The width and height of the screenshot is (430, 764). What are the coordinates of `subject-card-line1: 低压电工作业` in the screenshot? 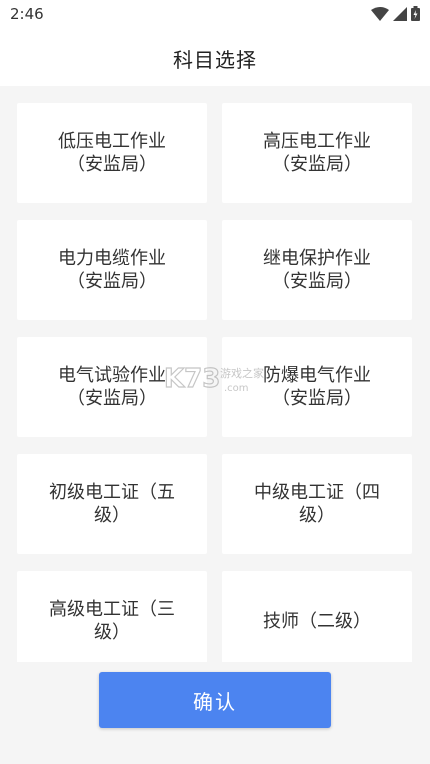 It's located at (112, 141).